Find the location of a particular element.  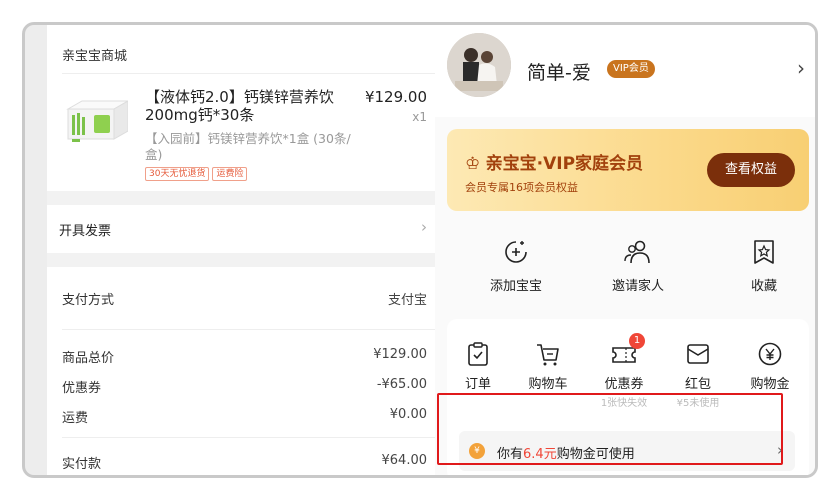

vip-title: ♔ 亲宝宝·VIP家庭会员 is located at coordinates (554, 164).